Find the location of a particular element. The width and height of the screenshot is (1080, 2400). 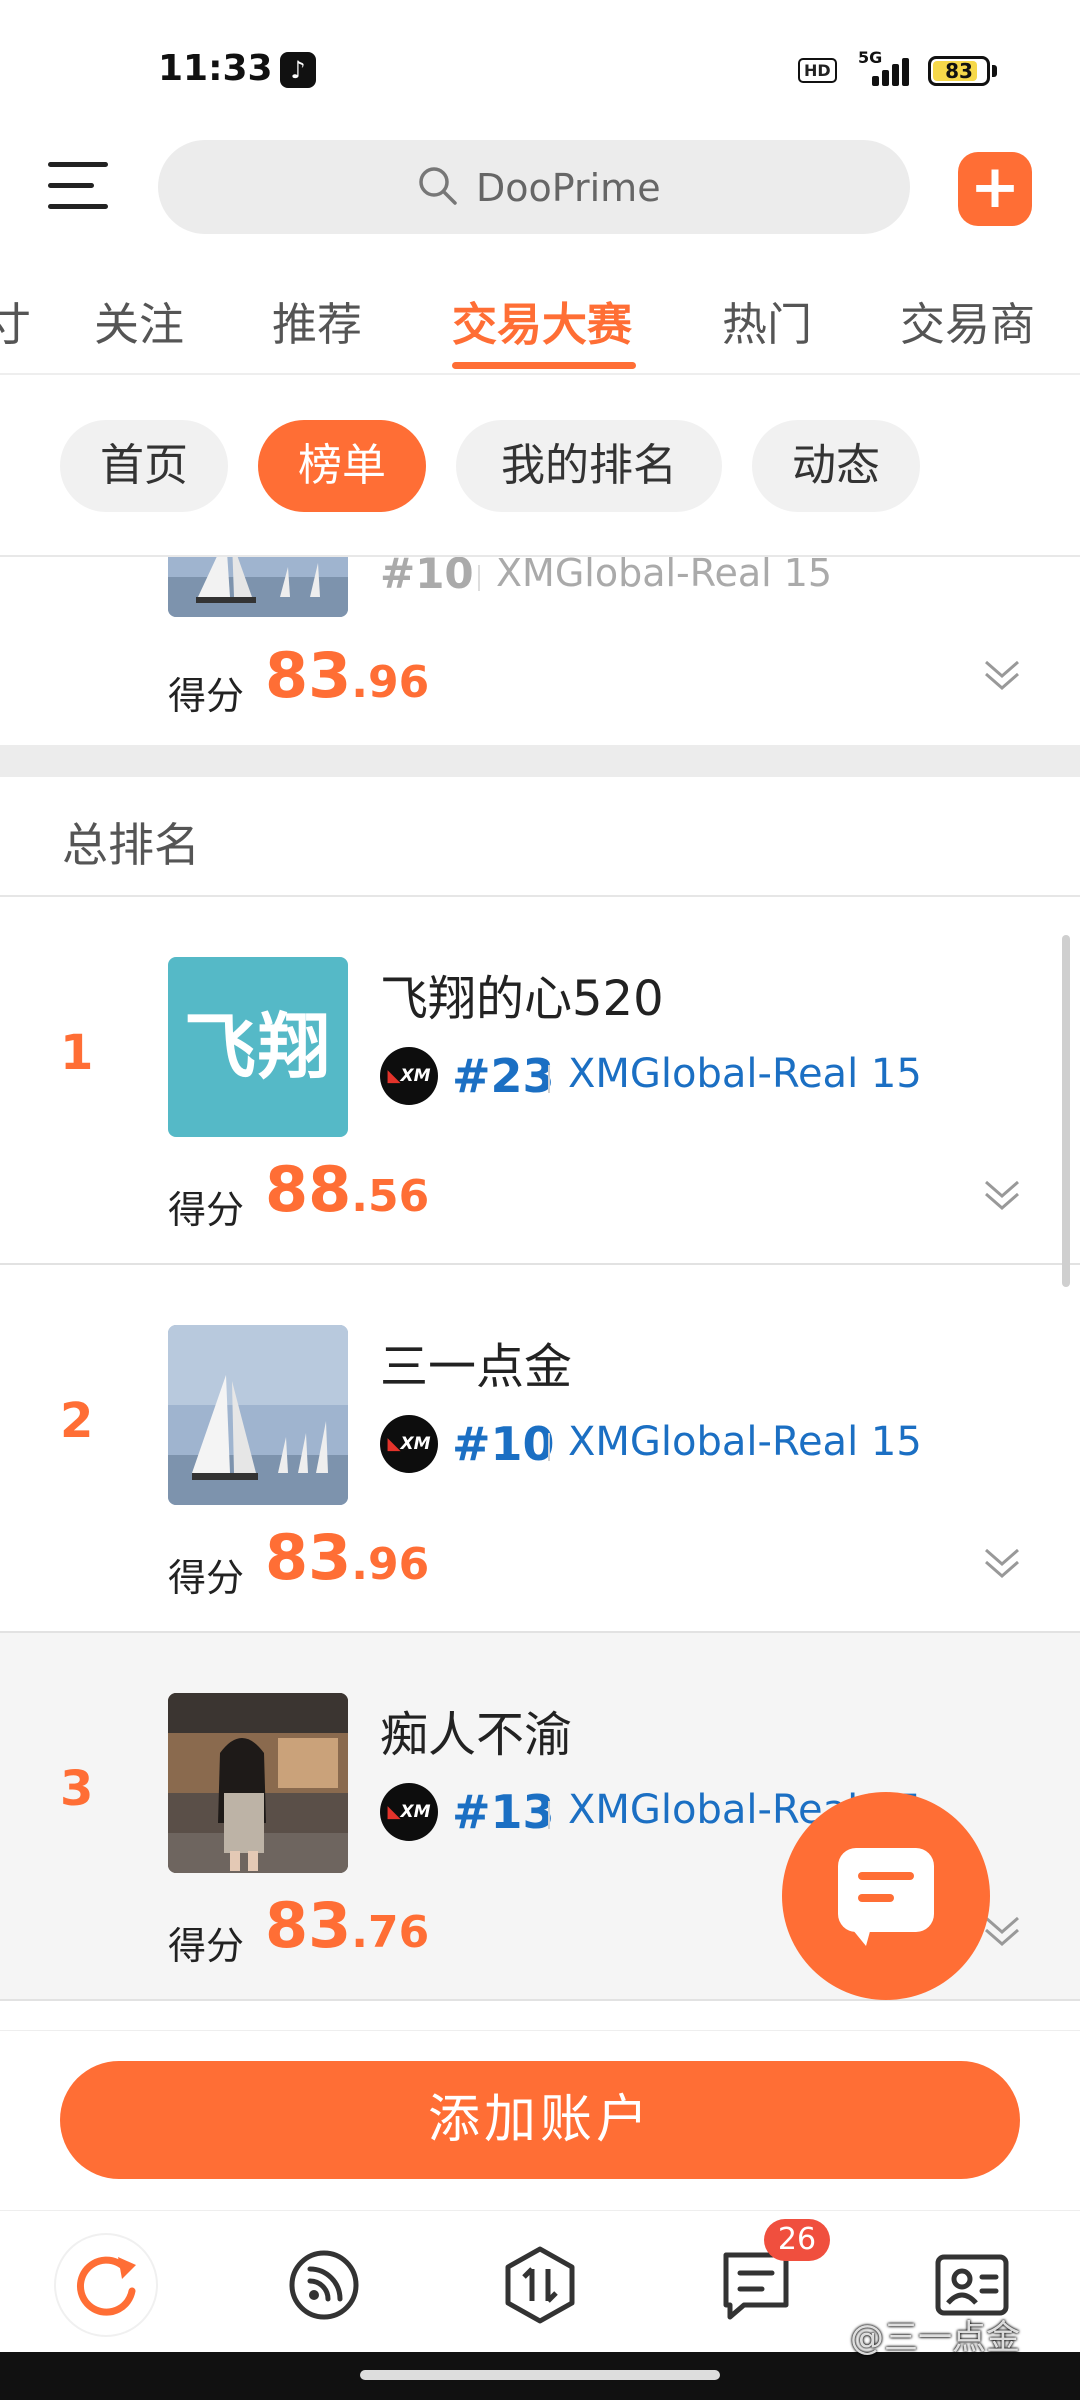

search-icon is located at coordinates (438, 186).